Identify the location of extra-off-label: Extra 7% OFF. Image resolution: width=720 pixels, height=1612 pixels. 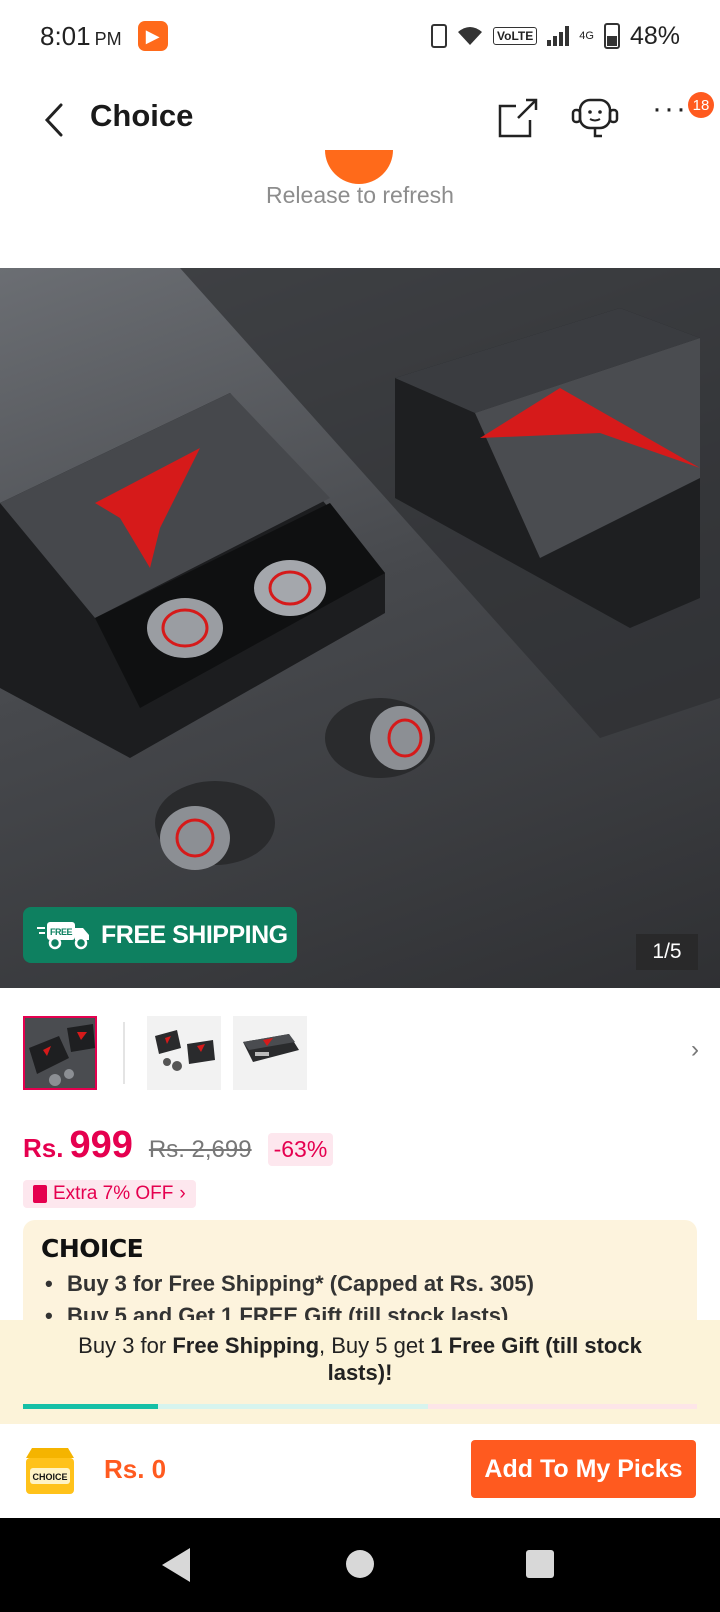
(113, 1193).